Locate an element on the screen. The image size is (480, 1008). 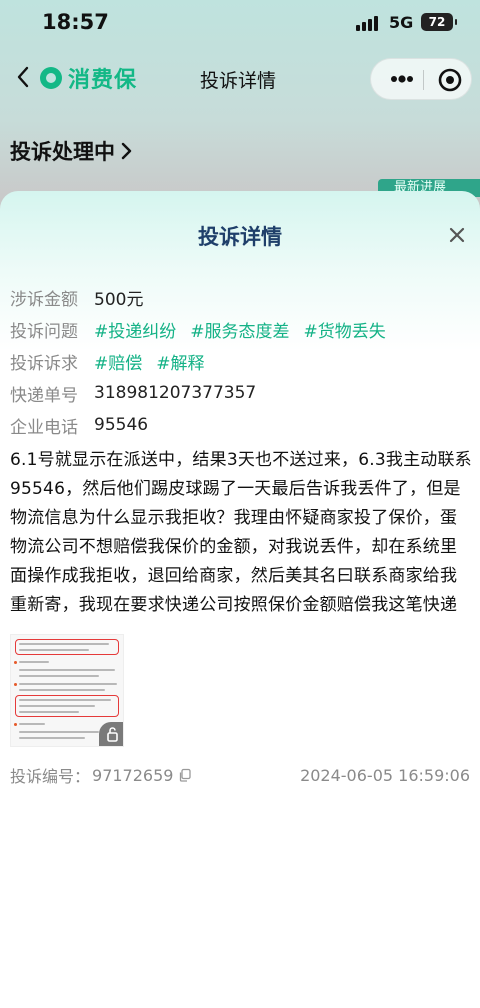
expand-image-icon is located at coordinates (111, 734).